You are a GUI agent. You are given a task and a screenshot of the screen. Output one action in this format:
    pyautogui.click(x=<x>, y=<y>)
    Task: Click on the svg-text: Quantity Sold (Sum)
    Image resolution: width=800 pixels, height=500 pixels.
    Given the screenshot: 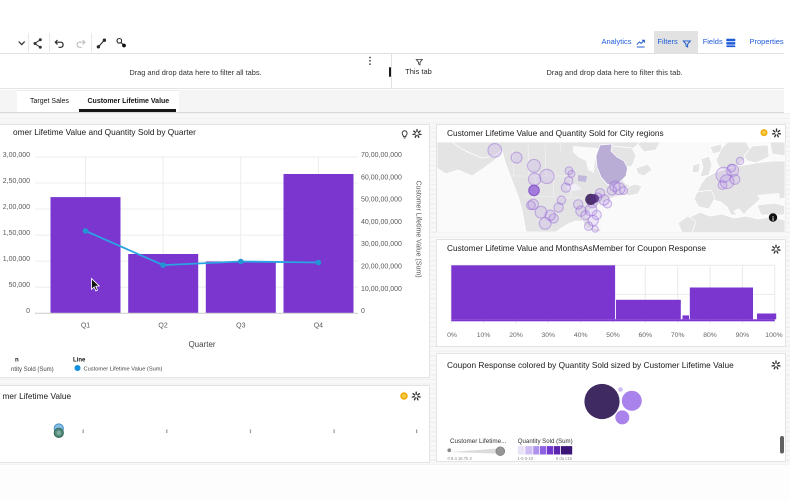 What is the action you would take?
    pyautogui.click(x=545, y=441)
    